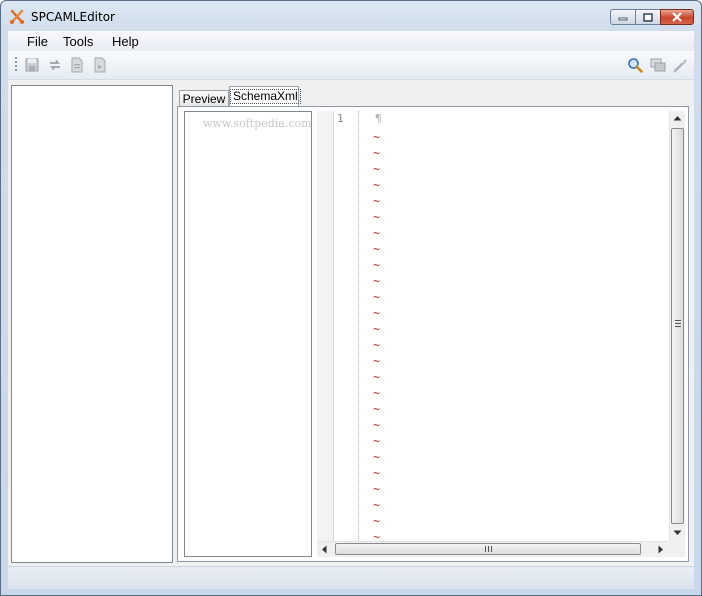 This screenshot has height=596, width=702. What do you see at coordinates (204, 99) in the screenshot?
I see `tab-preview-label: Preview` at bounding box center [204, 99].